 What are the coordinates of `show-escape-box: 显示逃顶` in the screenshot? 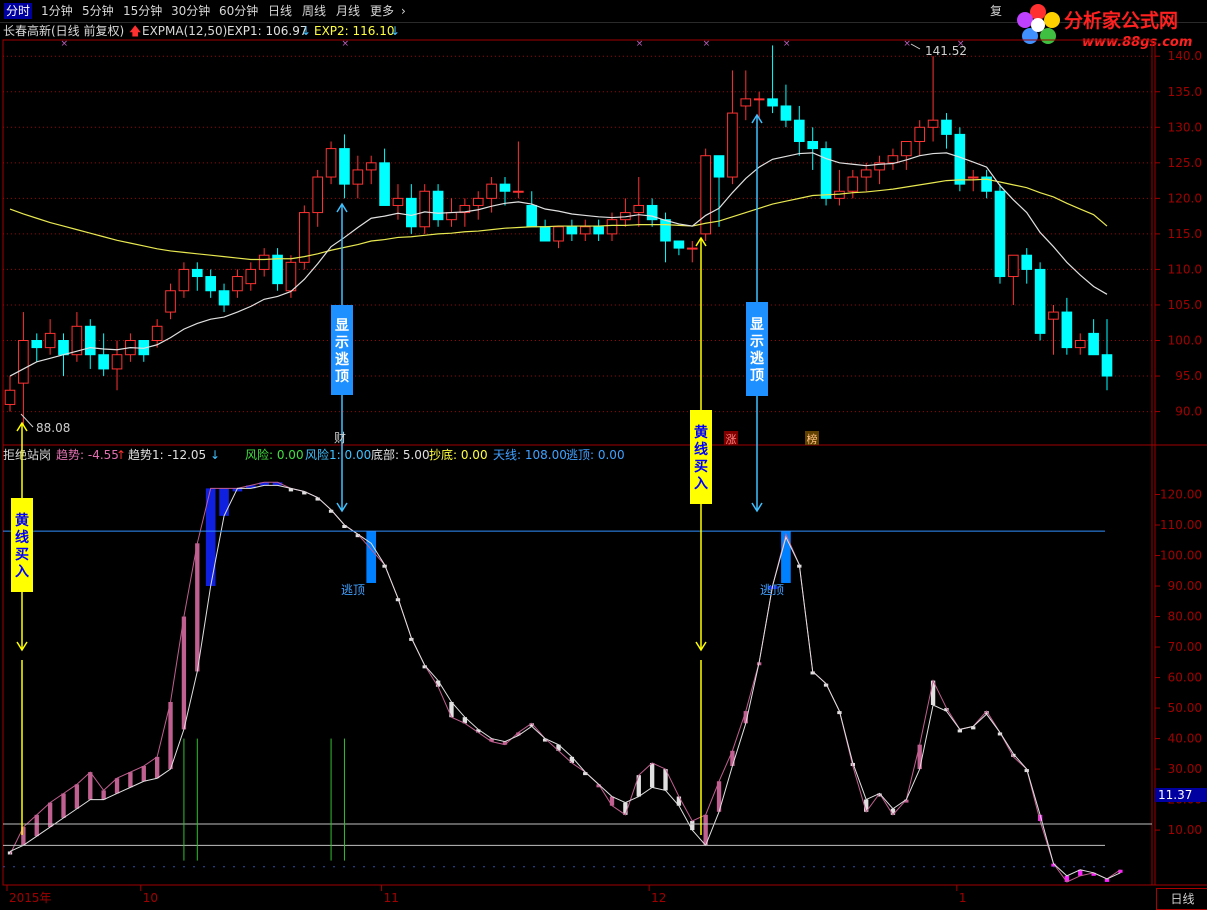 It's located at (757, 349).